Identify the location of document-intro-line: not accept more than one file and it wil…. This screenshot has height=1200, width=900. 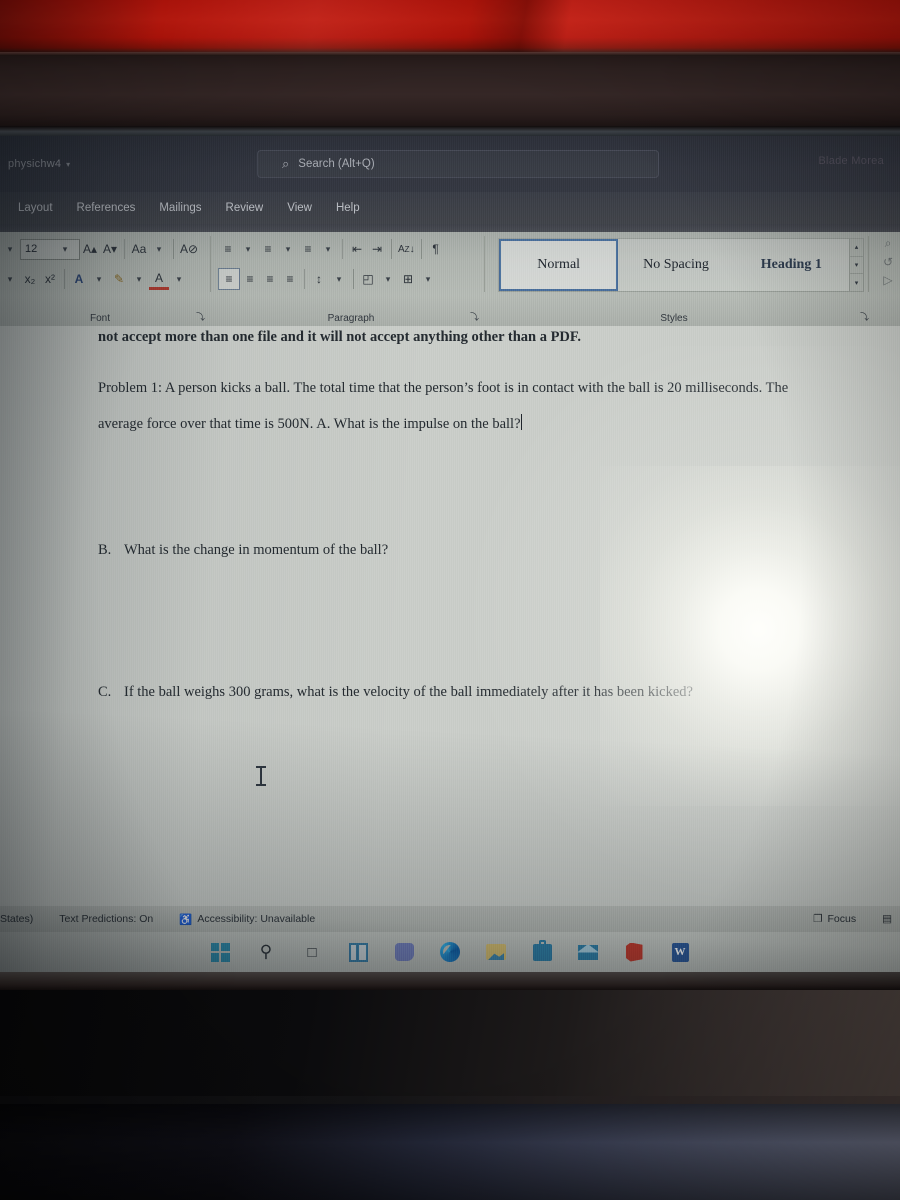
(340, 337).